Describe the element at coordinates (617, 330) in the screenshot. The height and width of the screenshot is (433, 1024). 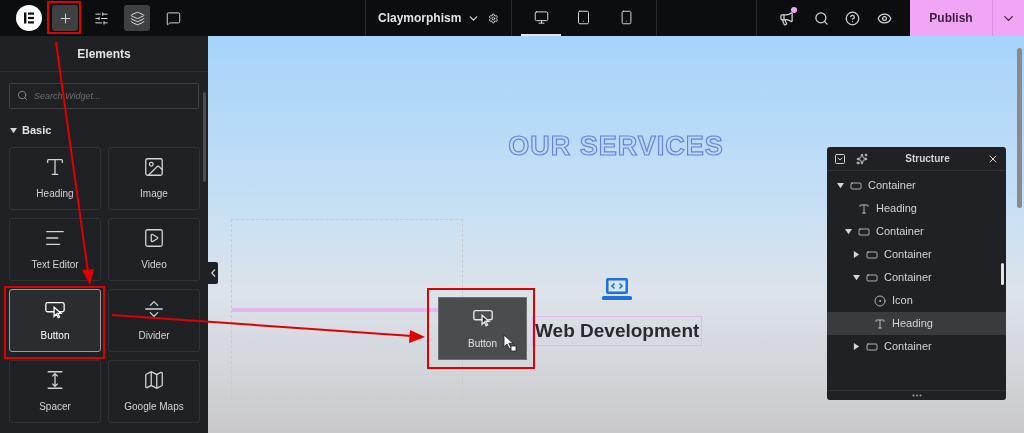
I see `service-title: Web Development` at that location.